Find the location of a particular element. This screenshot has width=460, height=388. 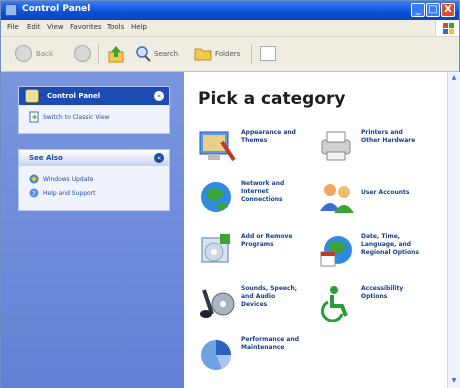

accessibility-icon is located at coordinates (334, 304).